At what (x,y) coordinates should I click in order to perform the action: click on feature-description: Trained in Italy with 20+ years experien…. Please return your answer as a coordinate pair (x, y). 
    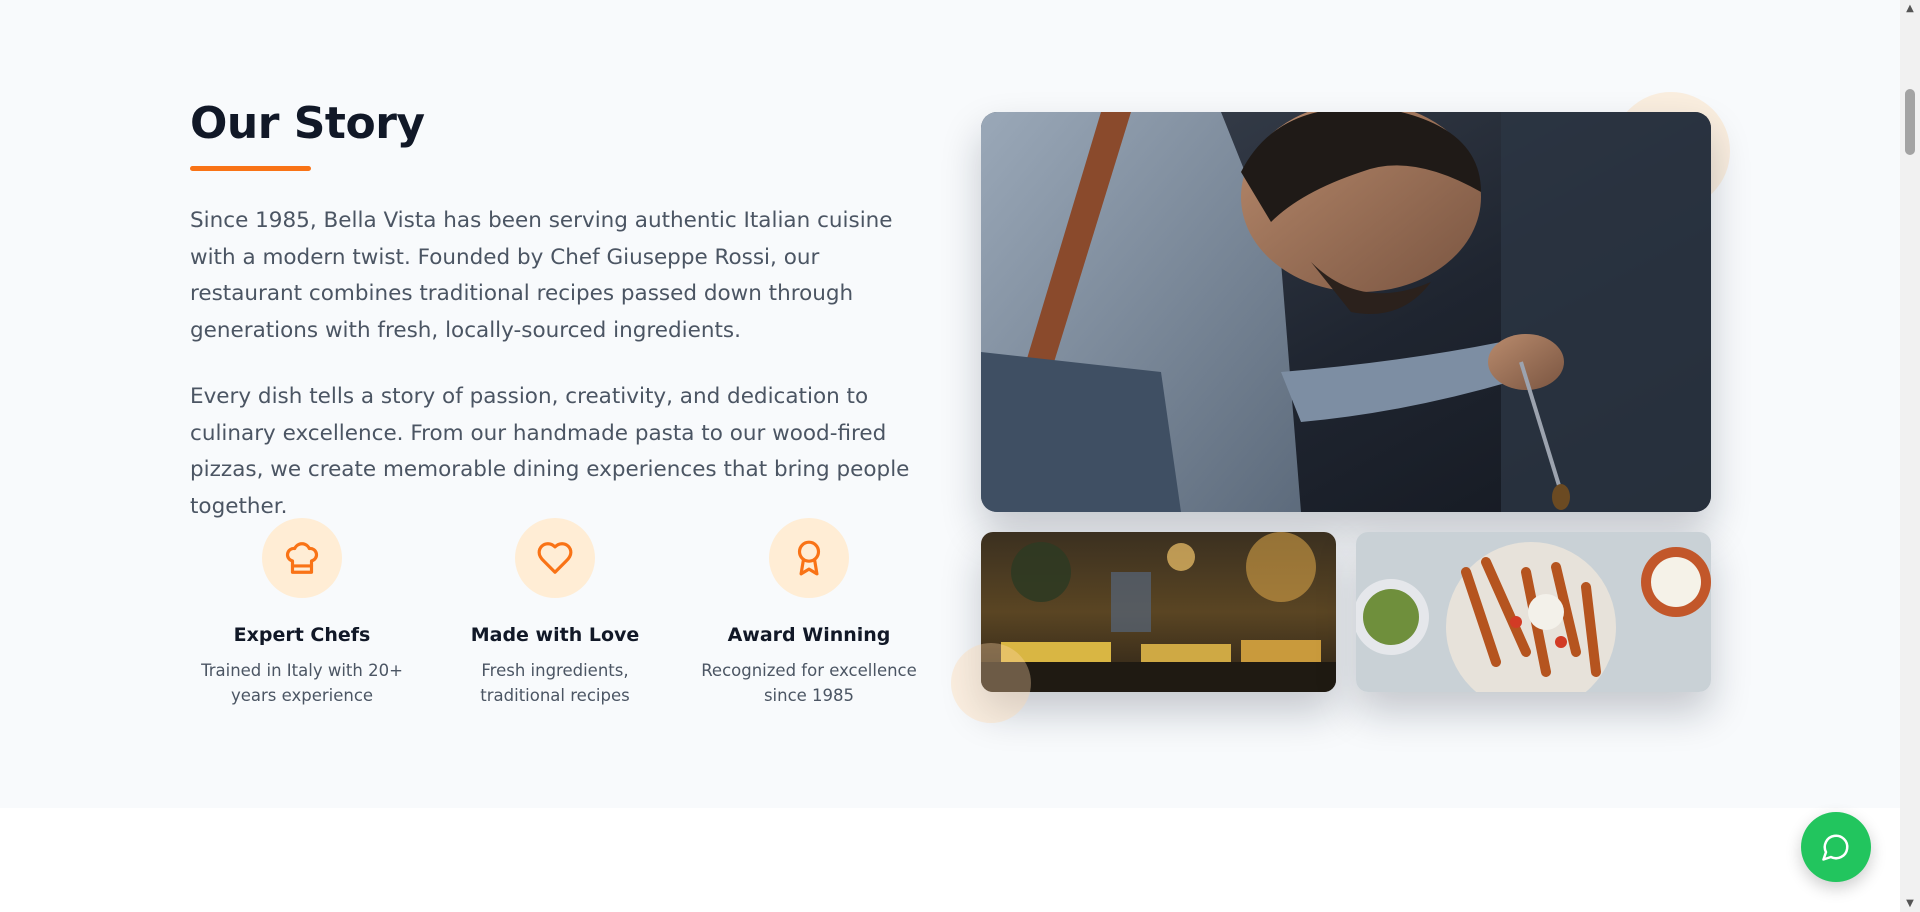
    Looking at the image, I should click on (302, 683).